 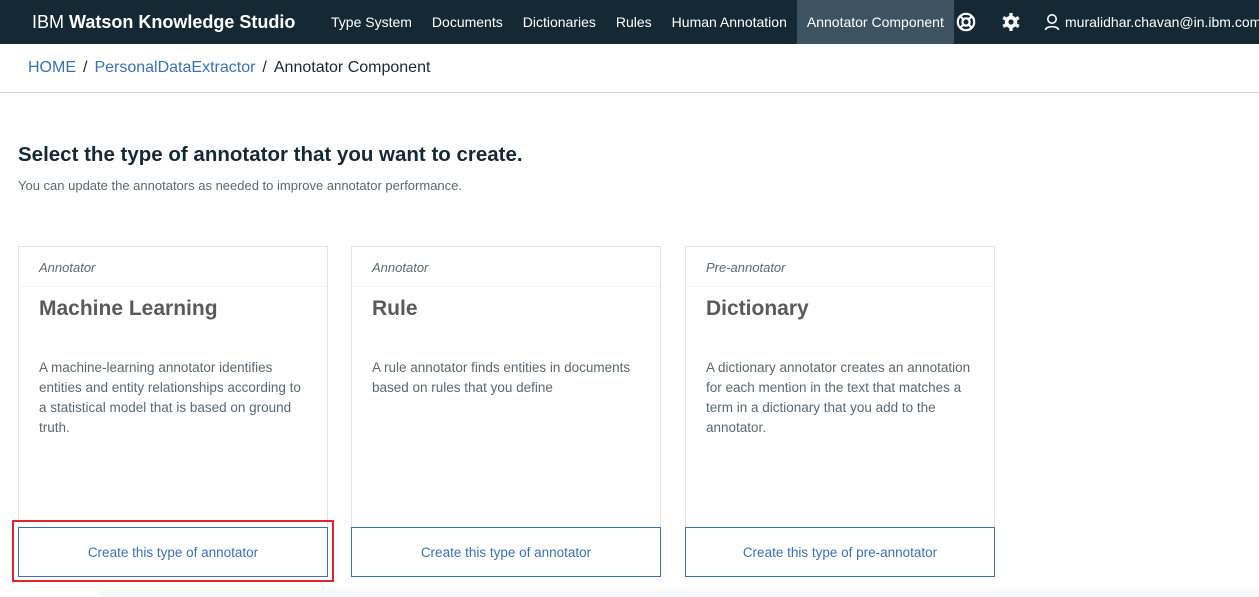 What do you see at coordinates (1162, 22) in the screenshot?
I see `user-email: muralidhar.chavan@in.ibm.com` at bounding box center [1162, 22].